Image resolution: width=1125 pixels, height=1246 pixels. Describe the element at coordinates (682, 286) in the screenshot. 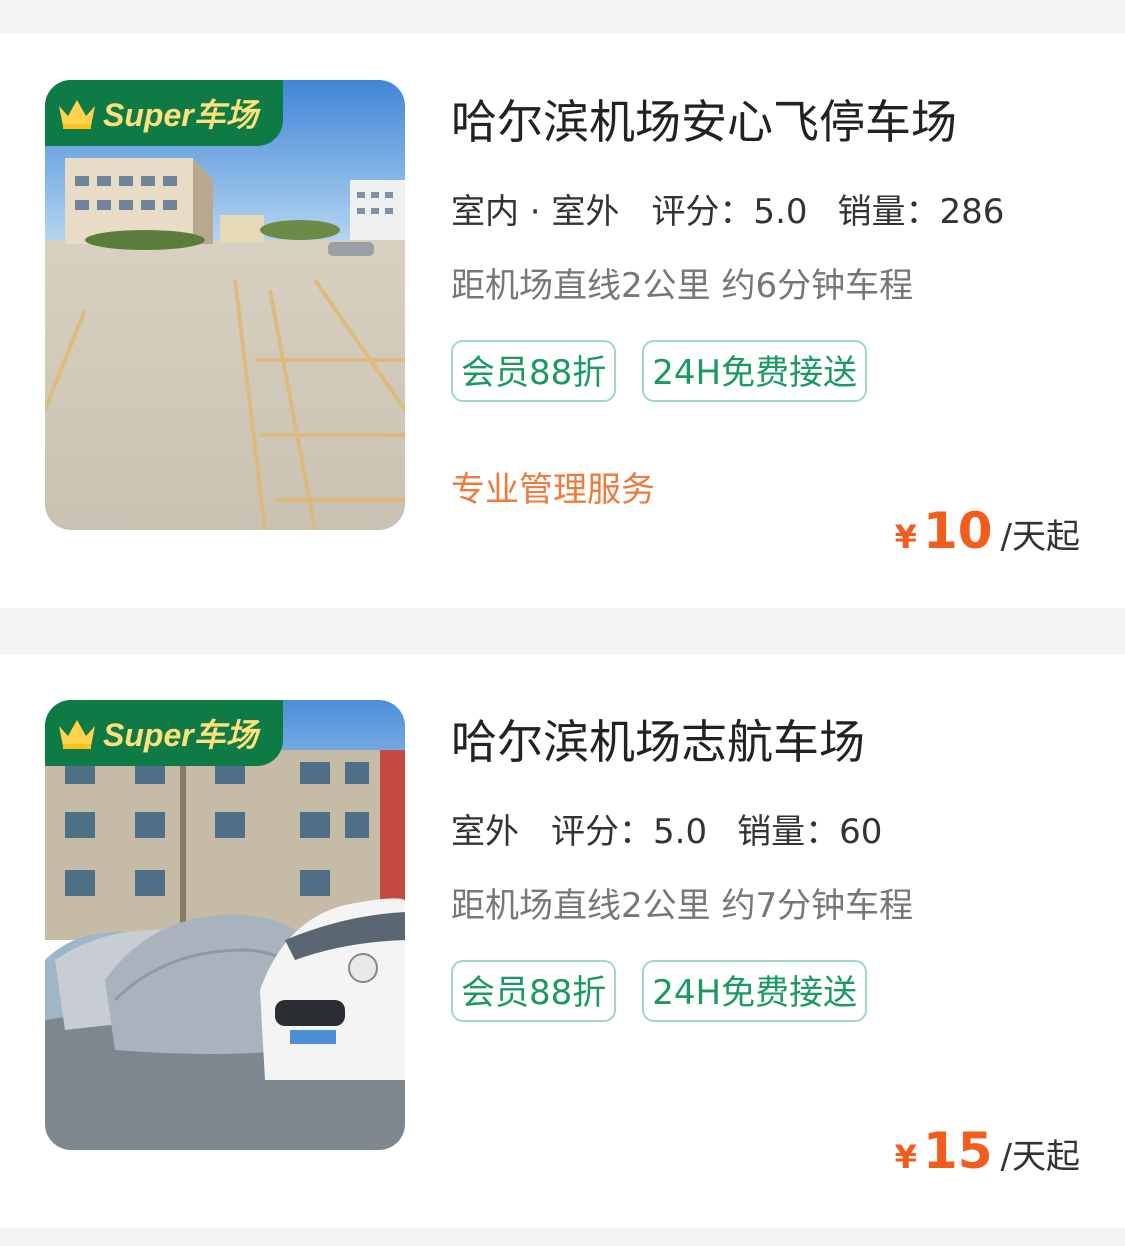

I see `lot-distance: 距机场直线2公里 约6分钟车程` at that location.